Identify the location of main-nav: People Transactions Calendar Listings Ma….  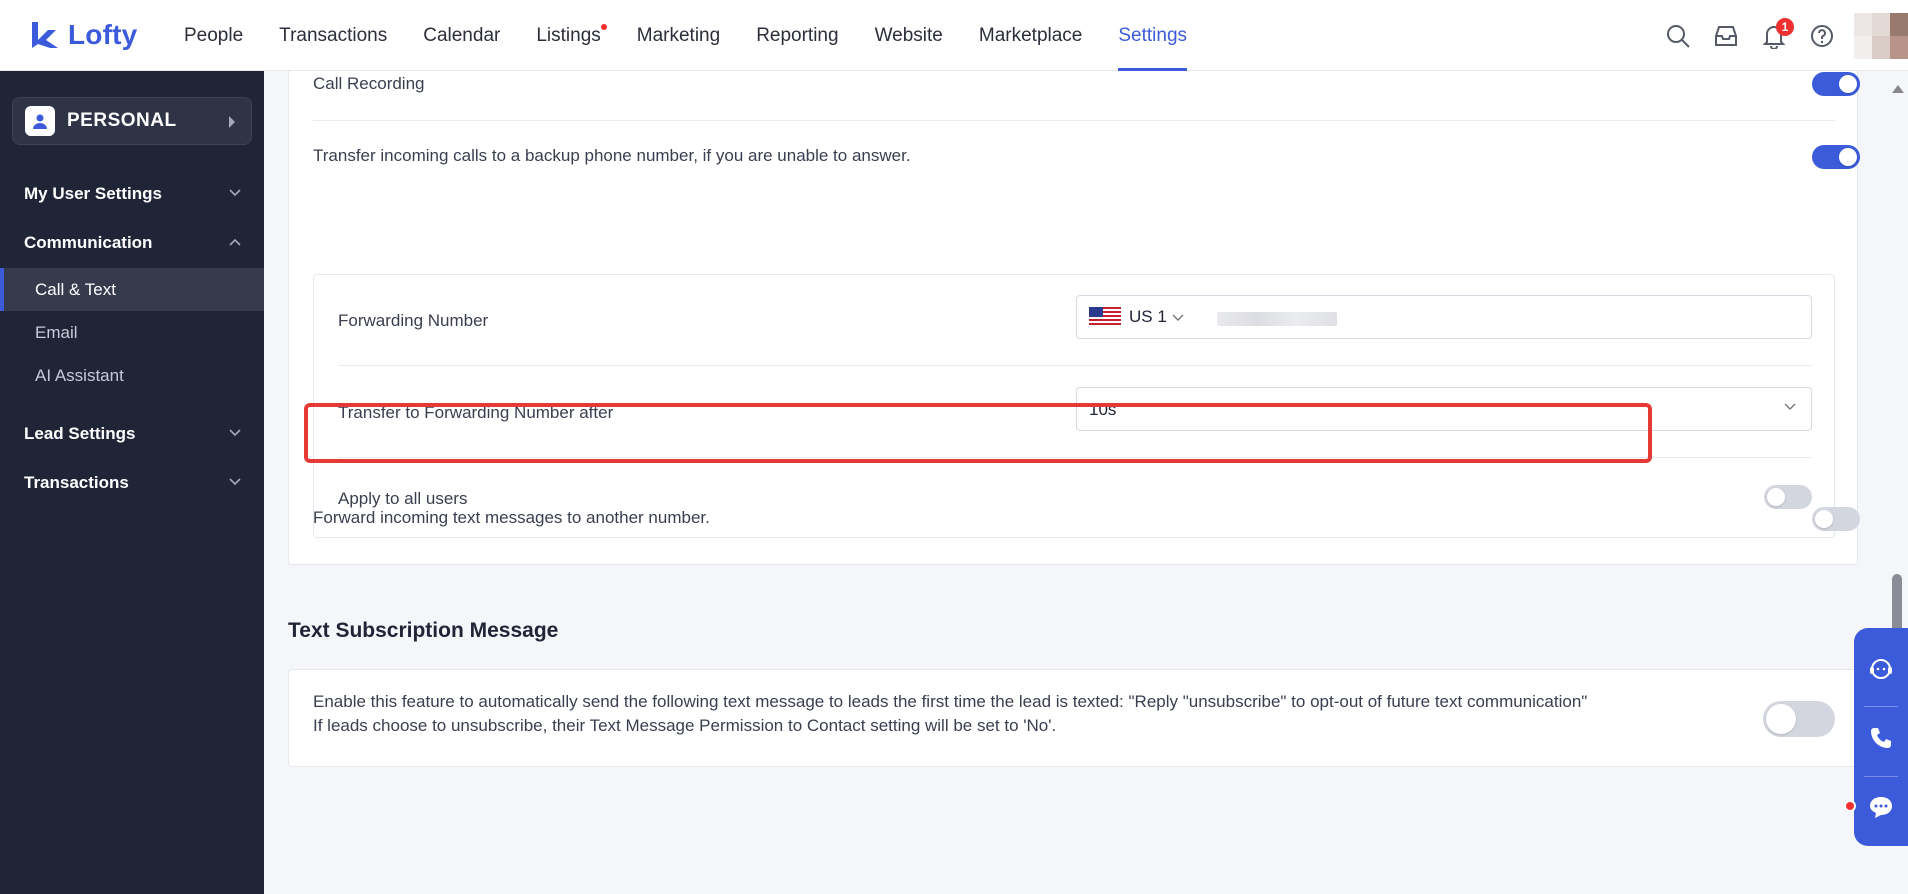
(685, 35).